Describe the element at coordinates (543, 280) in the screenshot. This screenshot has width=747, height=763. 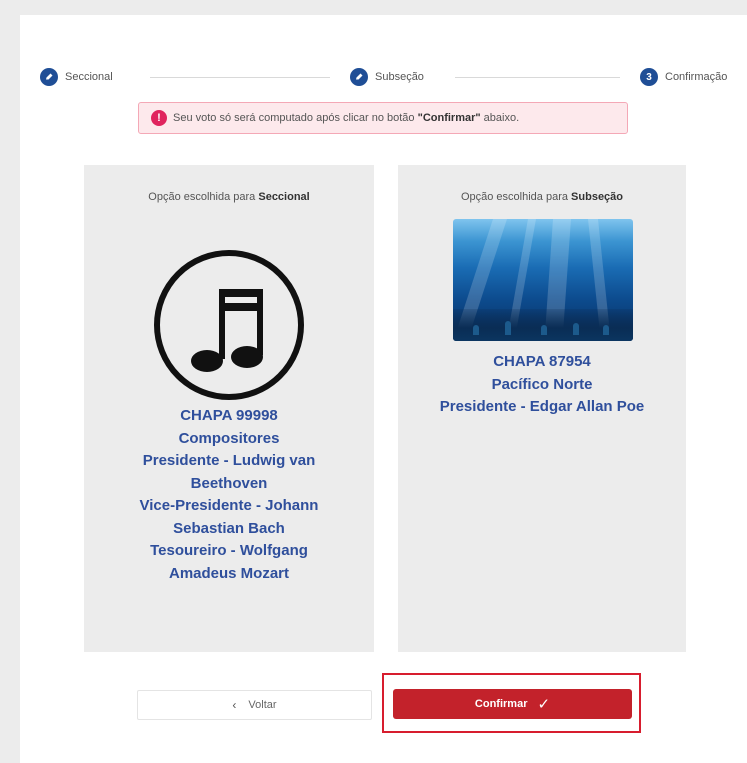
I see `ocean-image` at that location.